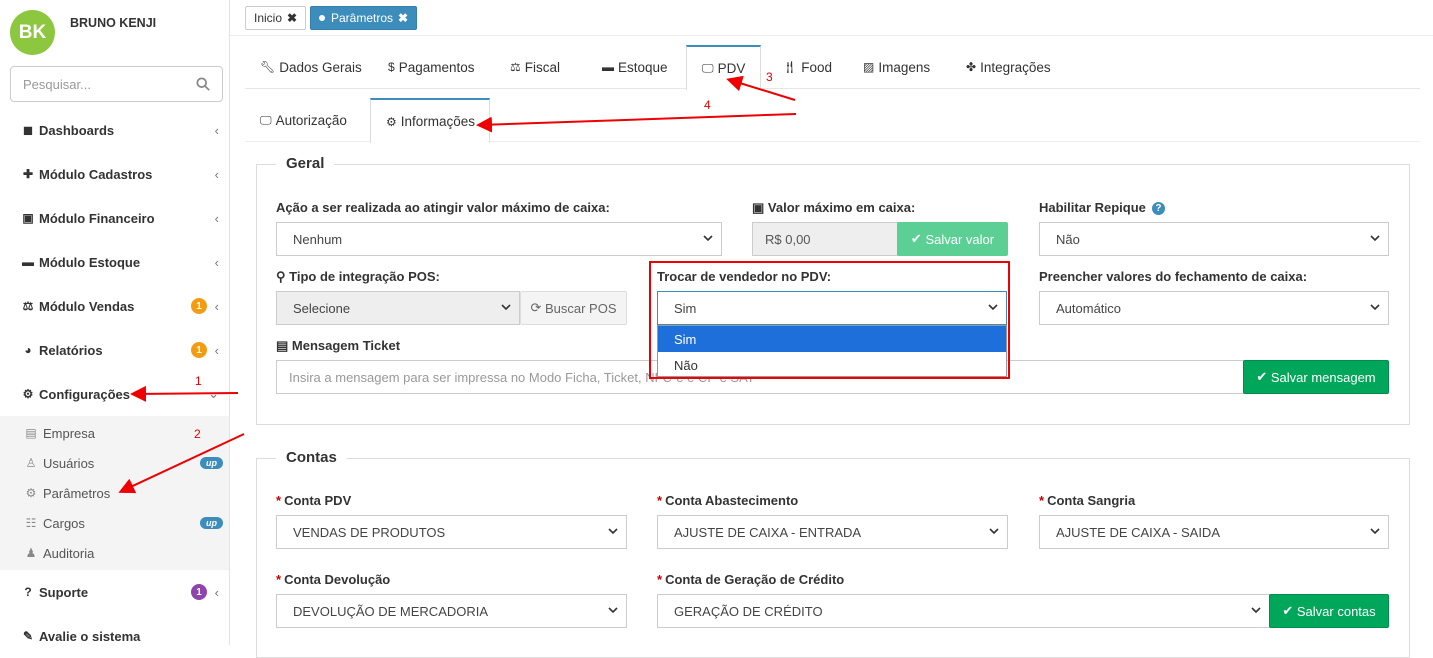  Describe the element at coordinates (963, 611) in the screenshot. I see `conta-credito-select: GERAÇÃO DE CRÉDITO` at that location.